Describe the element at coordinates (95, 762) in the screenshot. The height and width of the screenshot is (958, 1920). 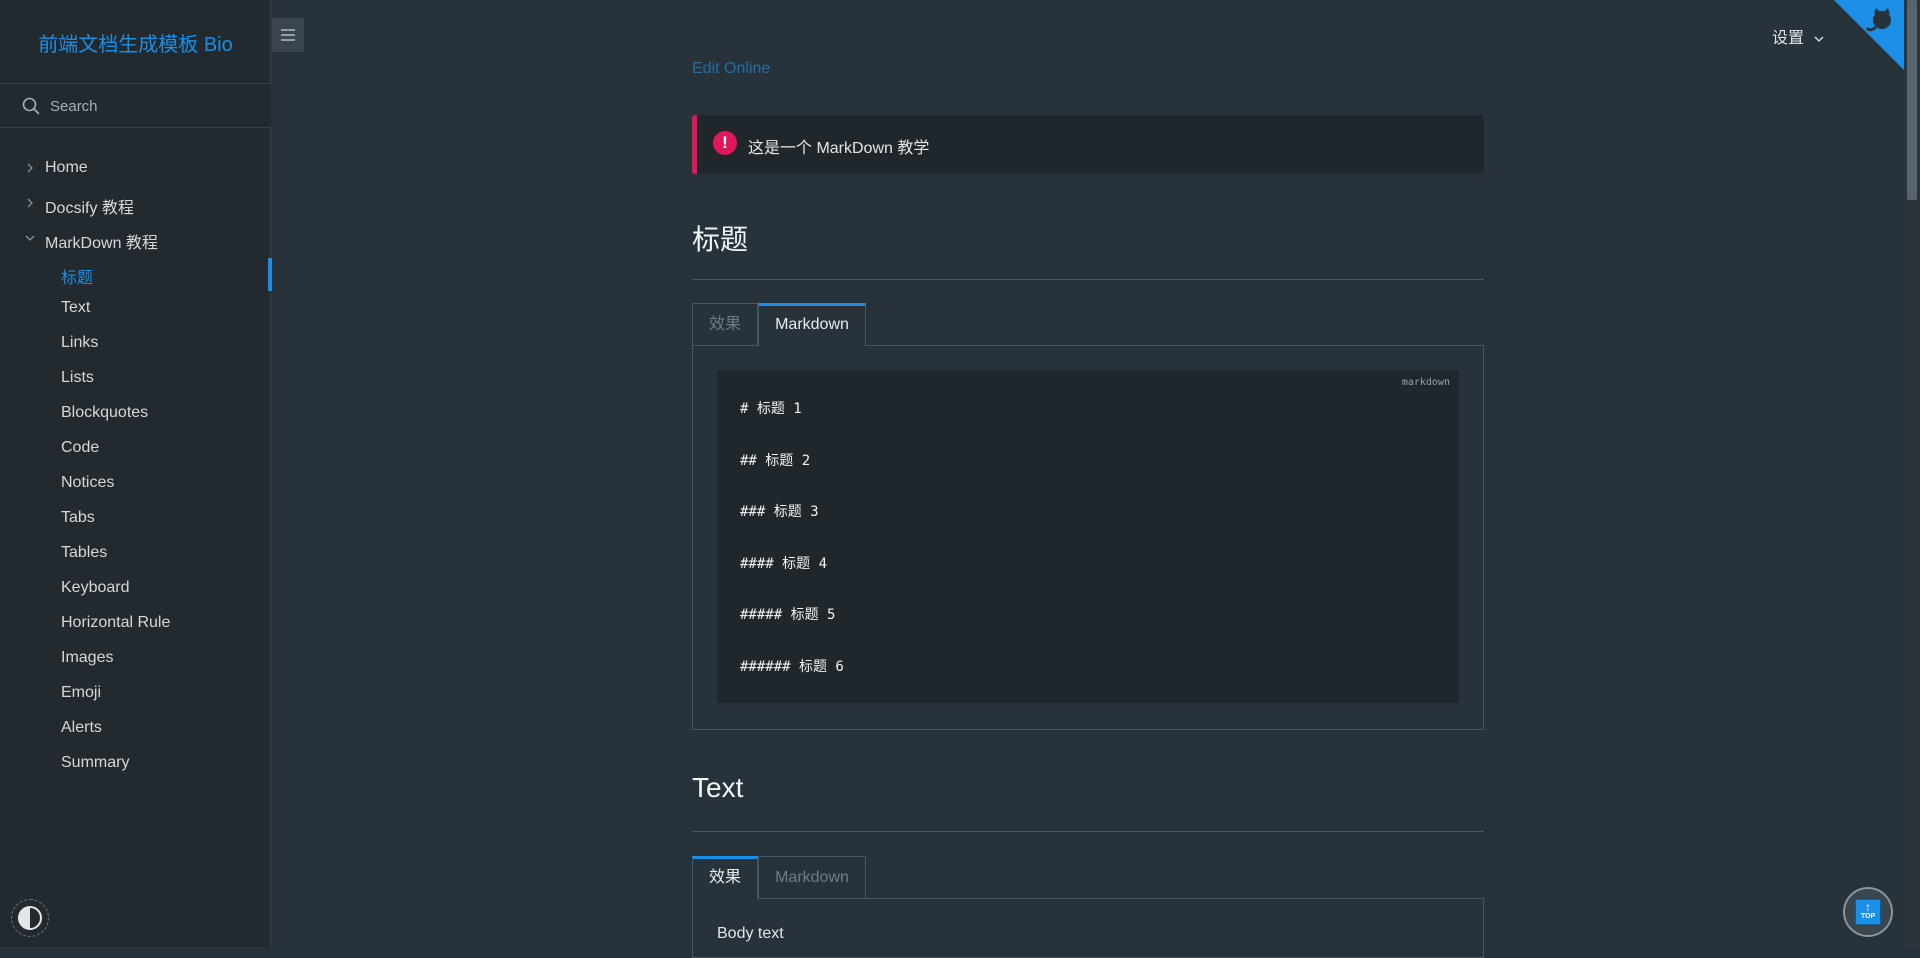
I see `sidebar-subitem-label: Summary` at that location.